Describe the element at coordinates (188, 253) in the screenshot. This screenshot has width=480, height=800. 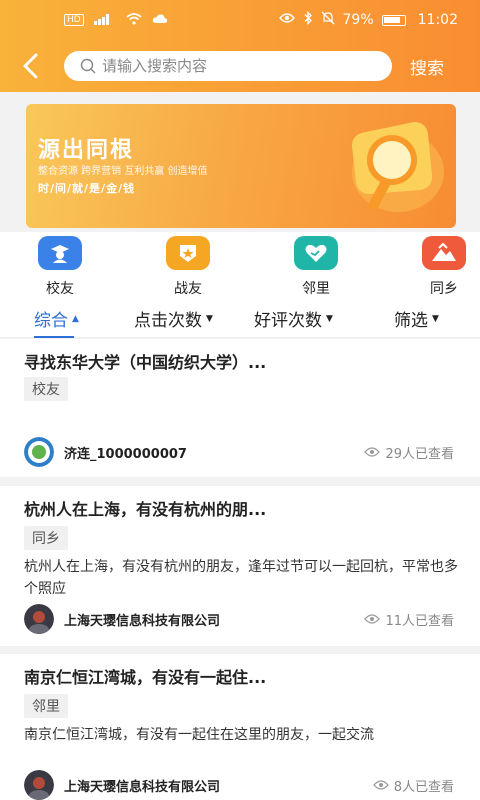
I see `star-badge-icon` at that location.